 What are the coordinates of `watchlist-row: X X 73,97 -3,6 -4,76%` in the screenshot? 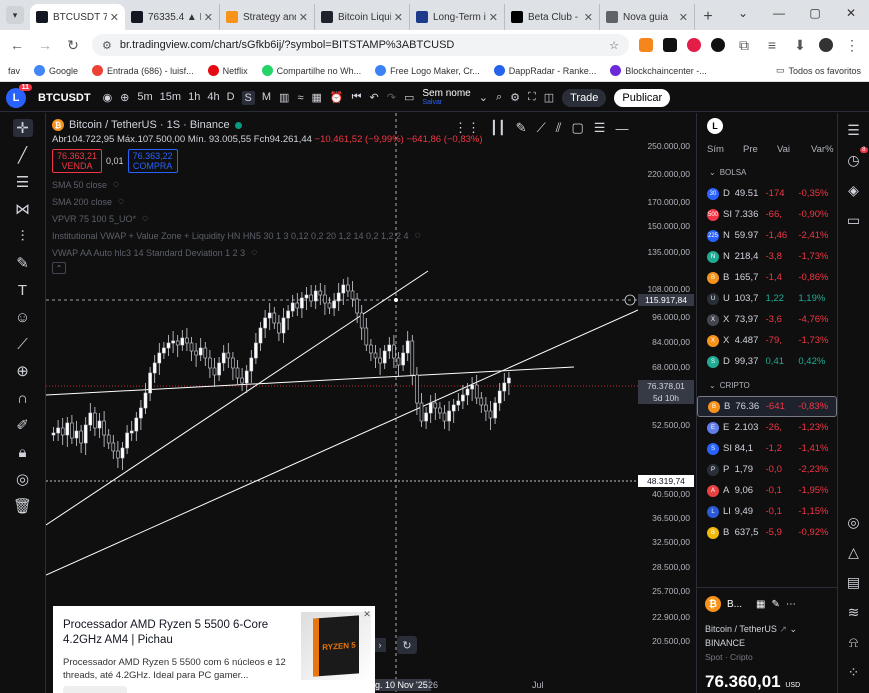 It's located at (767, 319).